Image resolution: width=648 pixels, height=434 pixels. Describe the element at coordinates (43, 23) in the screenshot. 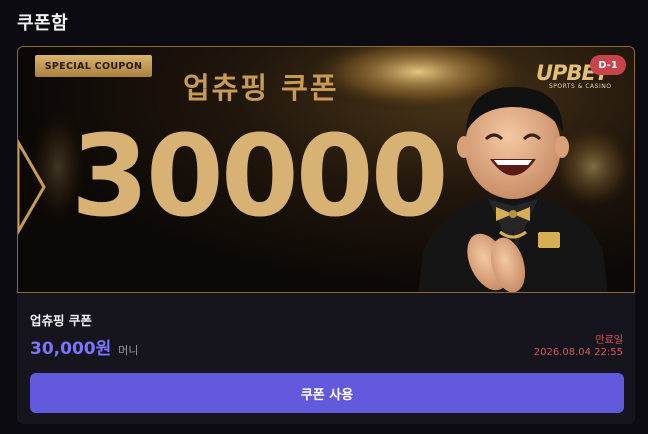

I see `page-title: 쿠폰함` at that location.